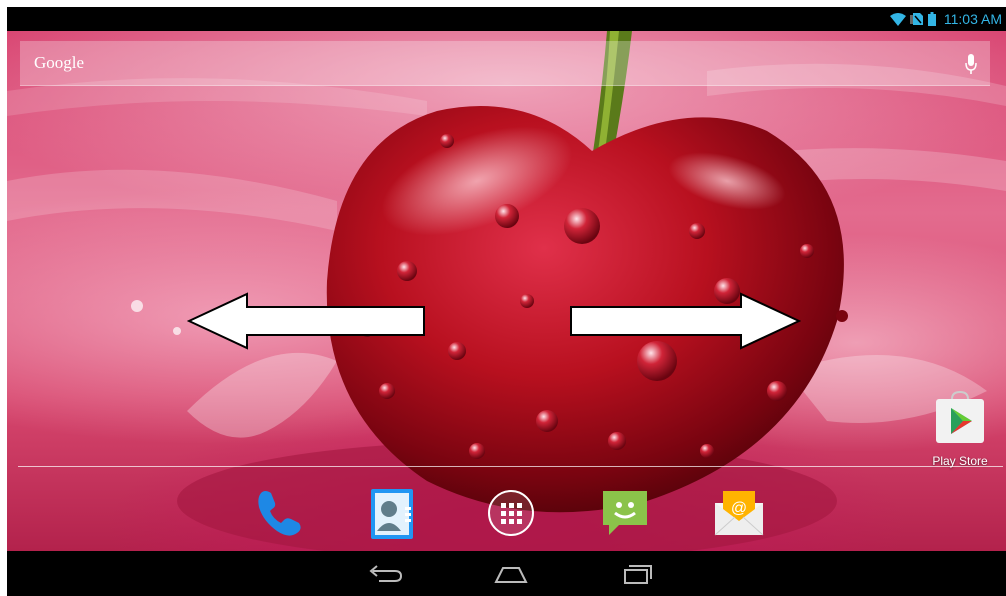 The width and height of the screenshot is (1006, 596). Describe the element at coordinates (916, 19) in the screenshot. I see `no-sim-icon` at that location.